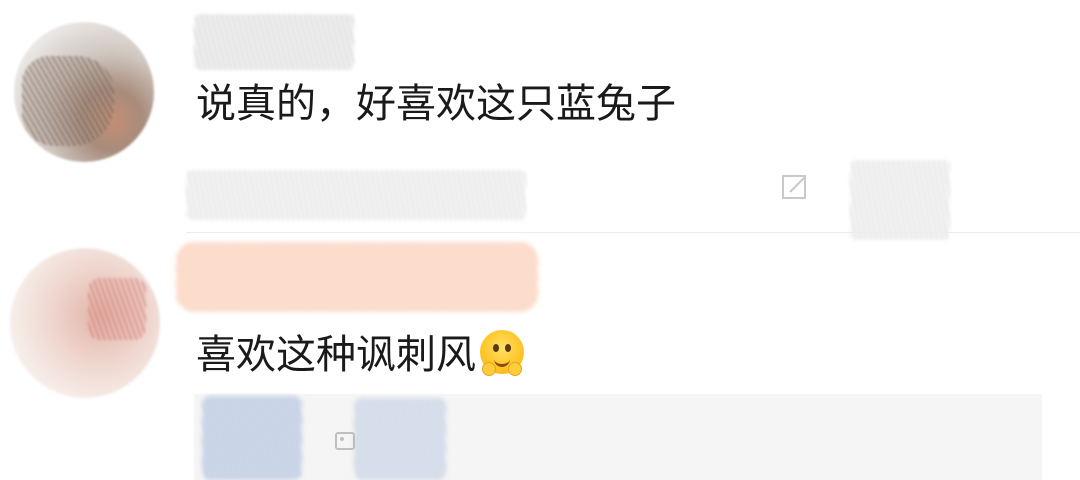 The height and width of the screenshot is (480, 1080). Describe the element at coordinates (900, 200) in the screenshot. I see `like-count-redacted` at that location.